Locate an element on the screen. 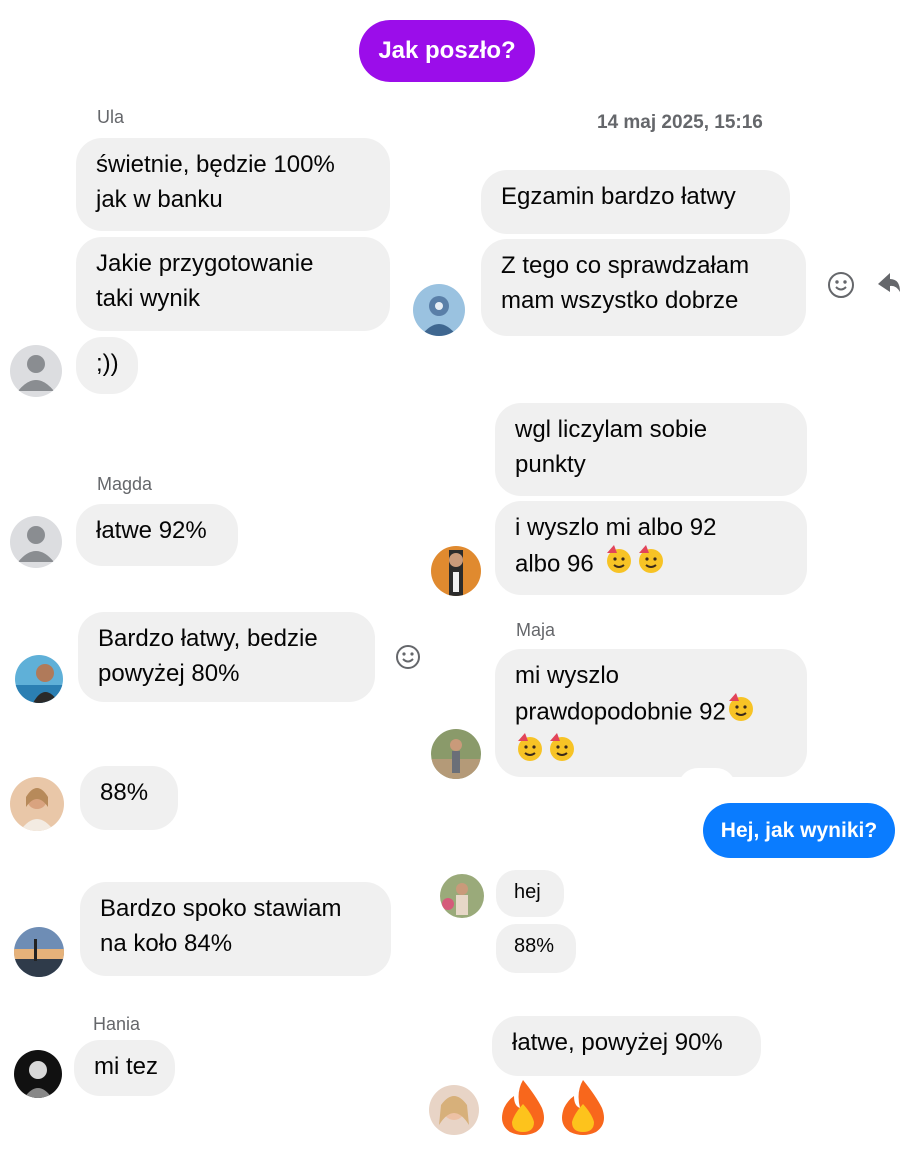 Image resolution: width=900 pixels, height=1153 pixels. message-line is located at coordinates (651, 753).